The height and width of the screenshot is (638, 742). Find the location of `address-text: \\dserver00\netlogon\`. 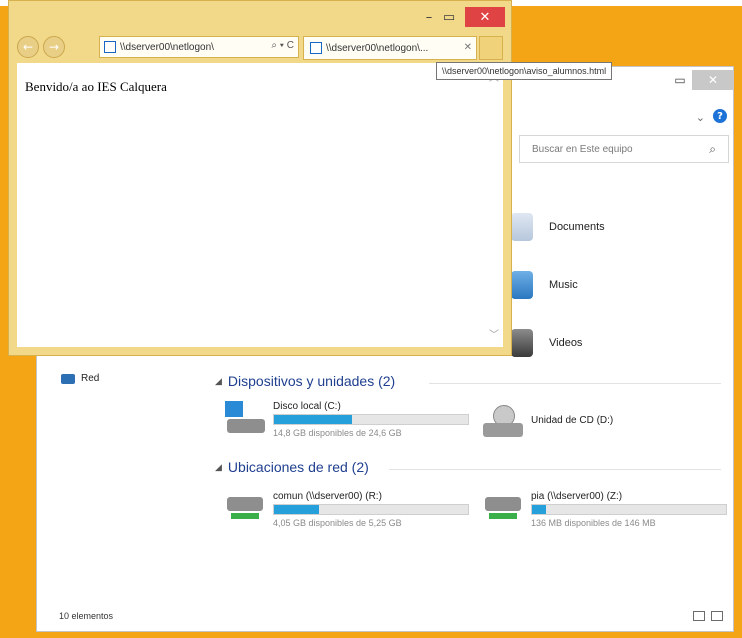

address-text: \\dserver00\netlogon\ is located at coordinates (167, 47).